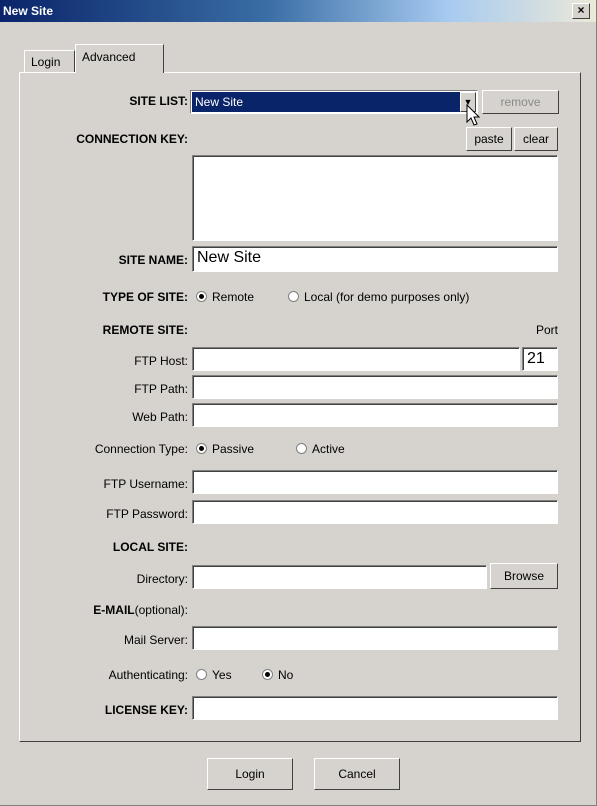  I want to click on site-name-input: New Site, so click(375, 259).